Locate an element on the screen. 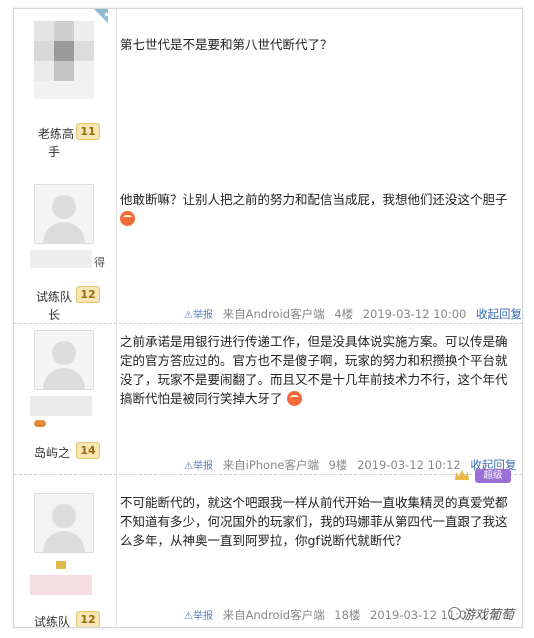 The image size is (534, 638). user-rank-line2: 手 is located at coordinates (54, 152).